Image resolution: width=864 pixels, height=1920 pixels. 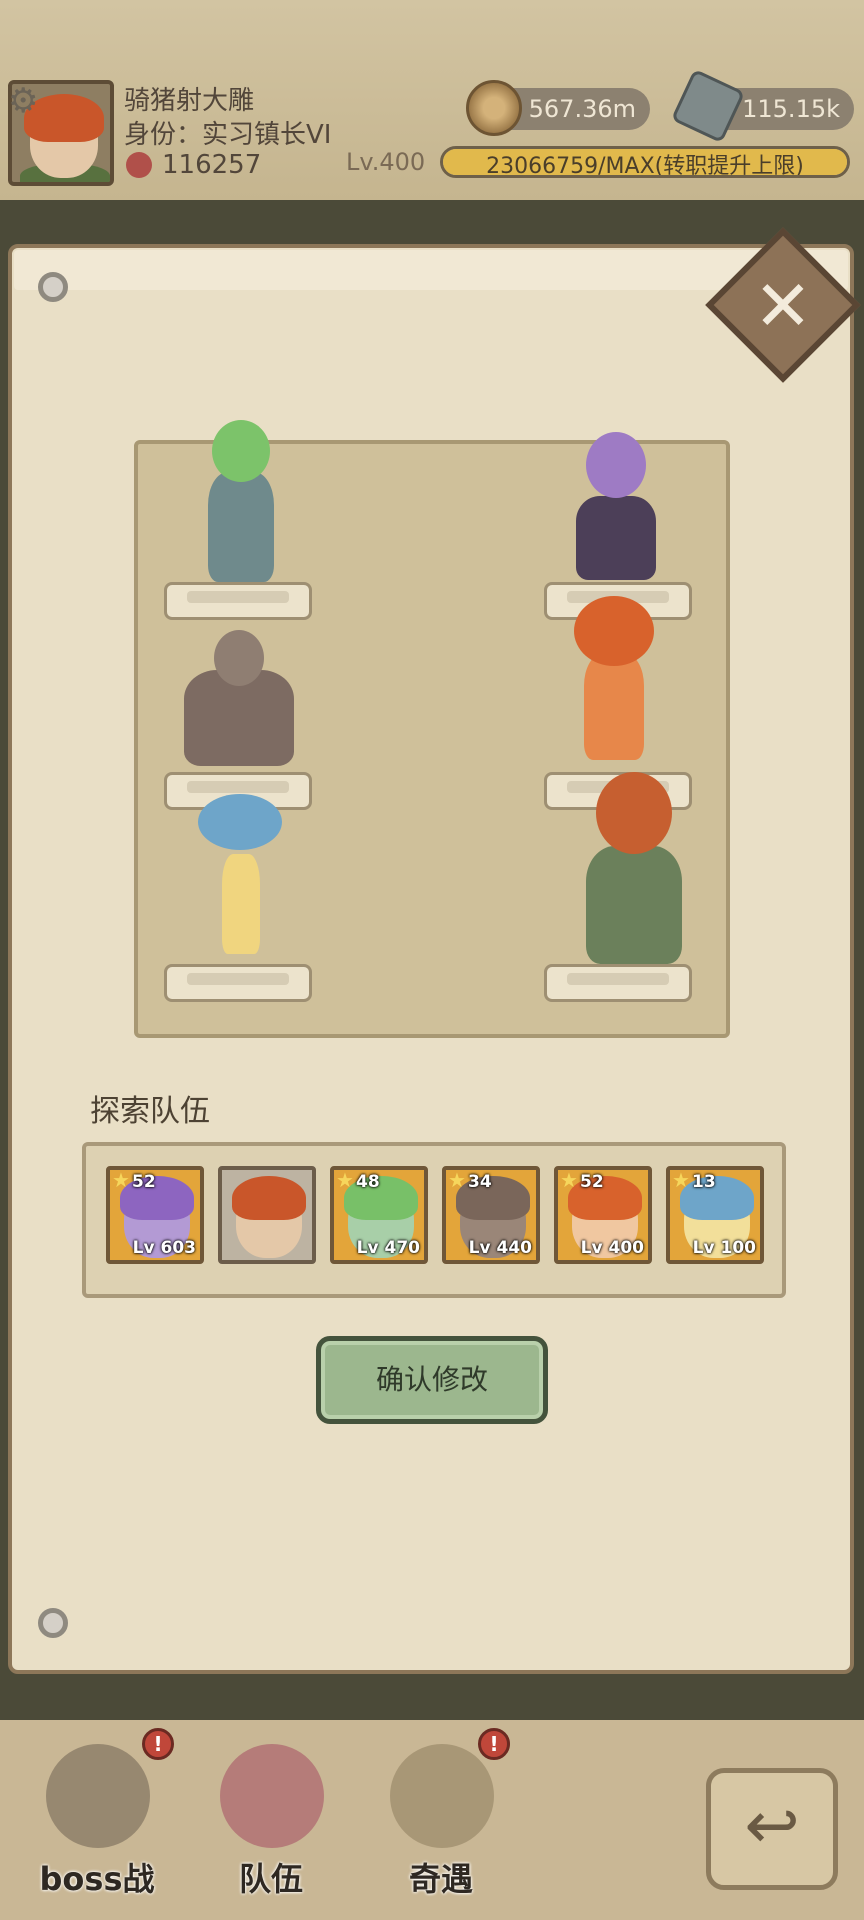 I want to click on player-name: 骑猪射大雕, so click(x=189, y=101).